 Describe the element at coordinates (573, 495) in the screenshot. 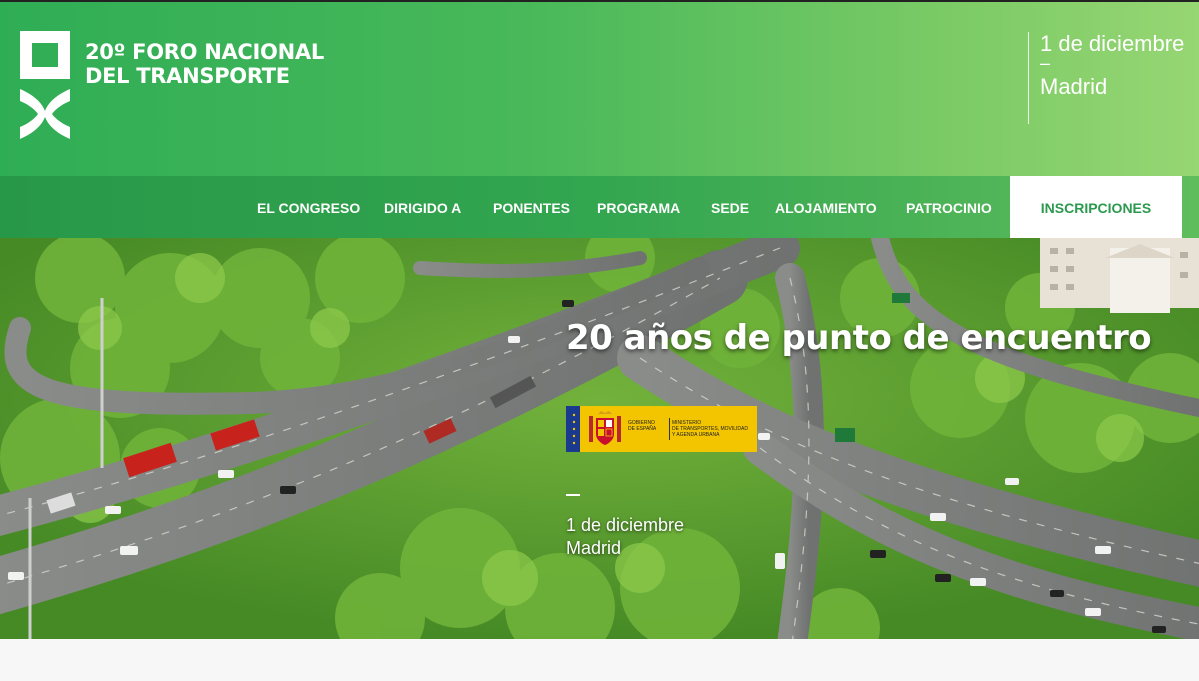

I see `banner-divider` at that location.